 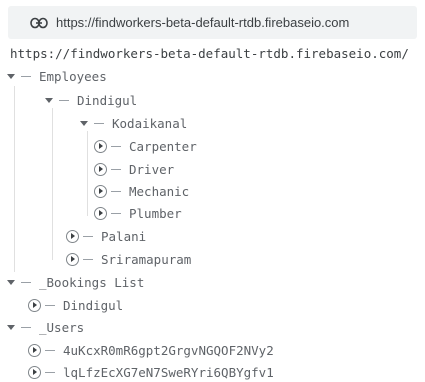 I want to click on tree-node-driver: Driver, so click(x=134, y=169).